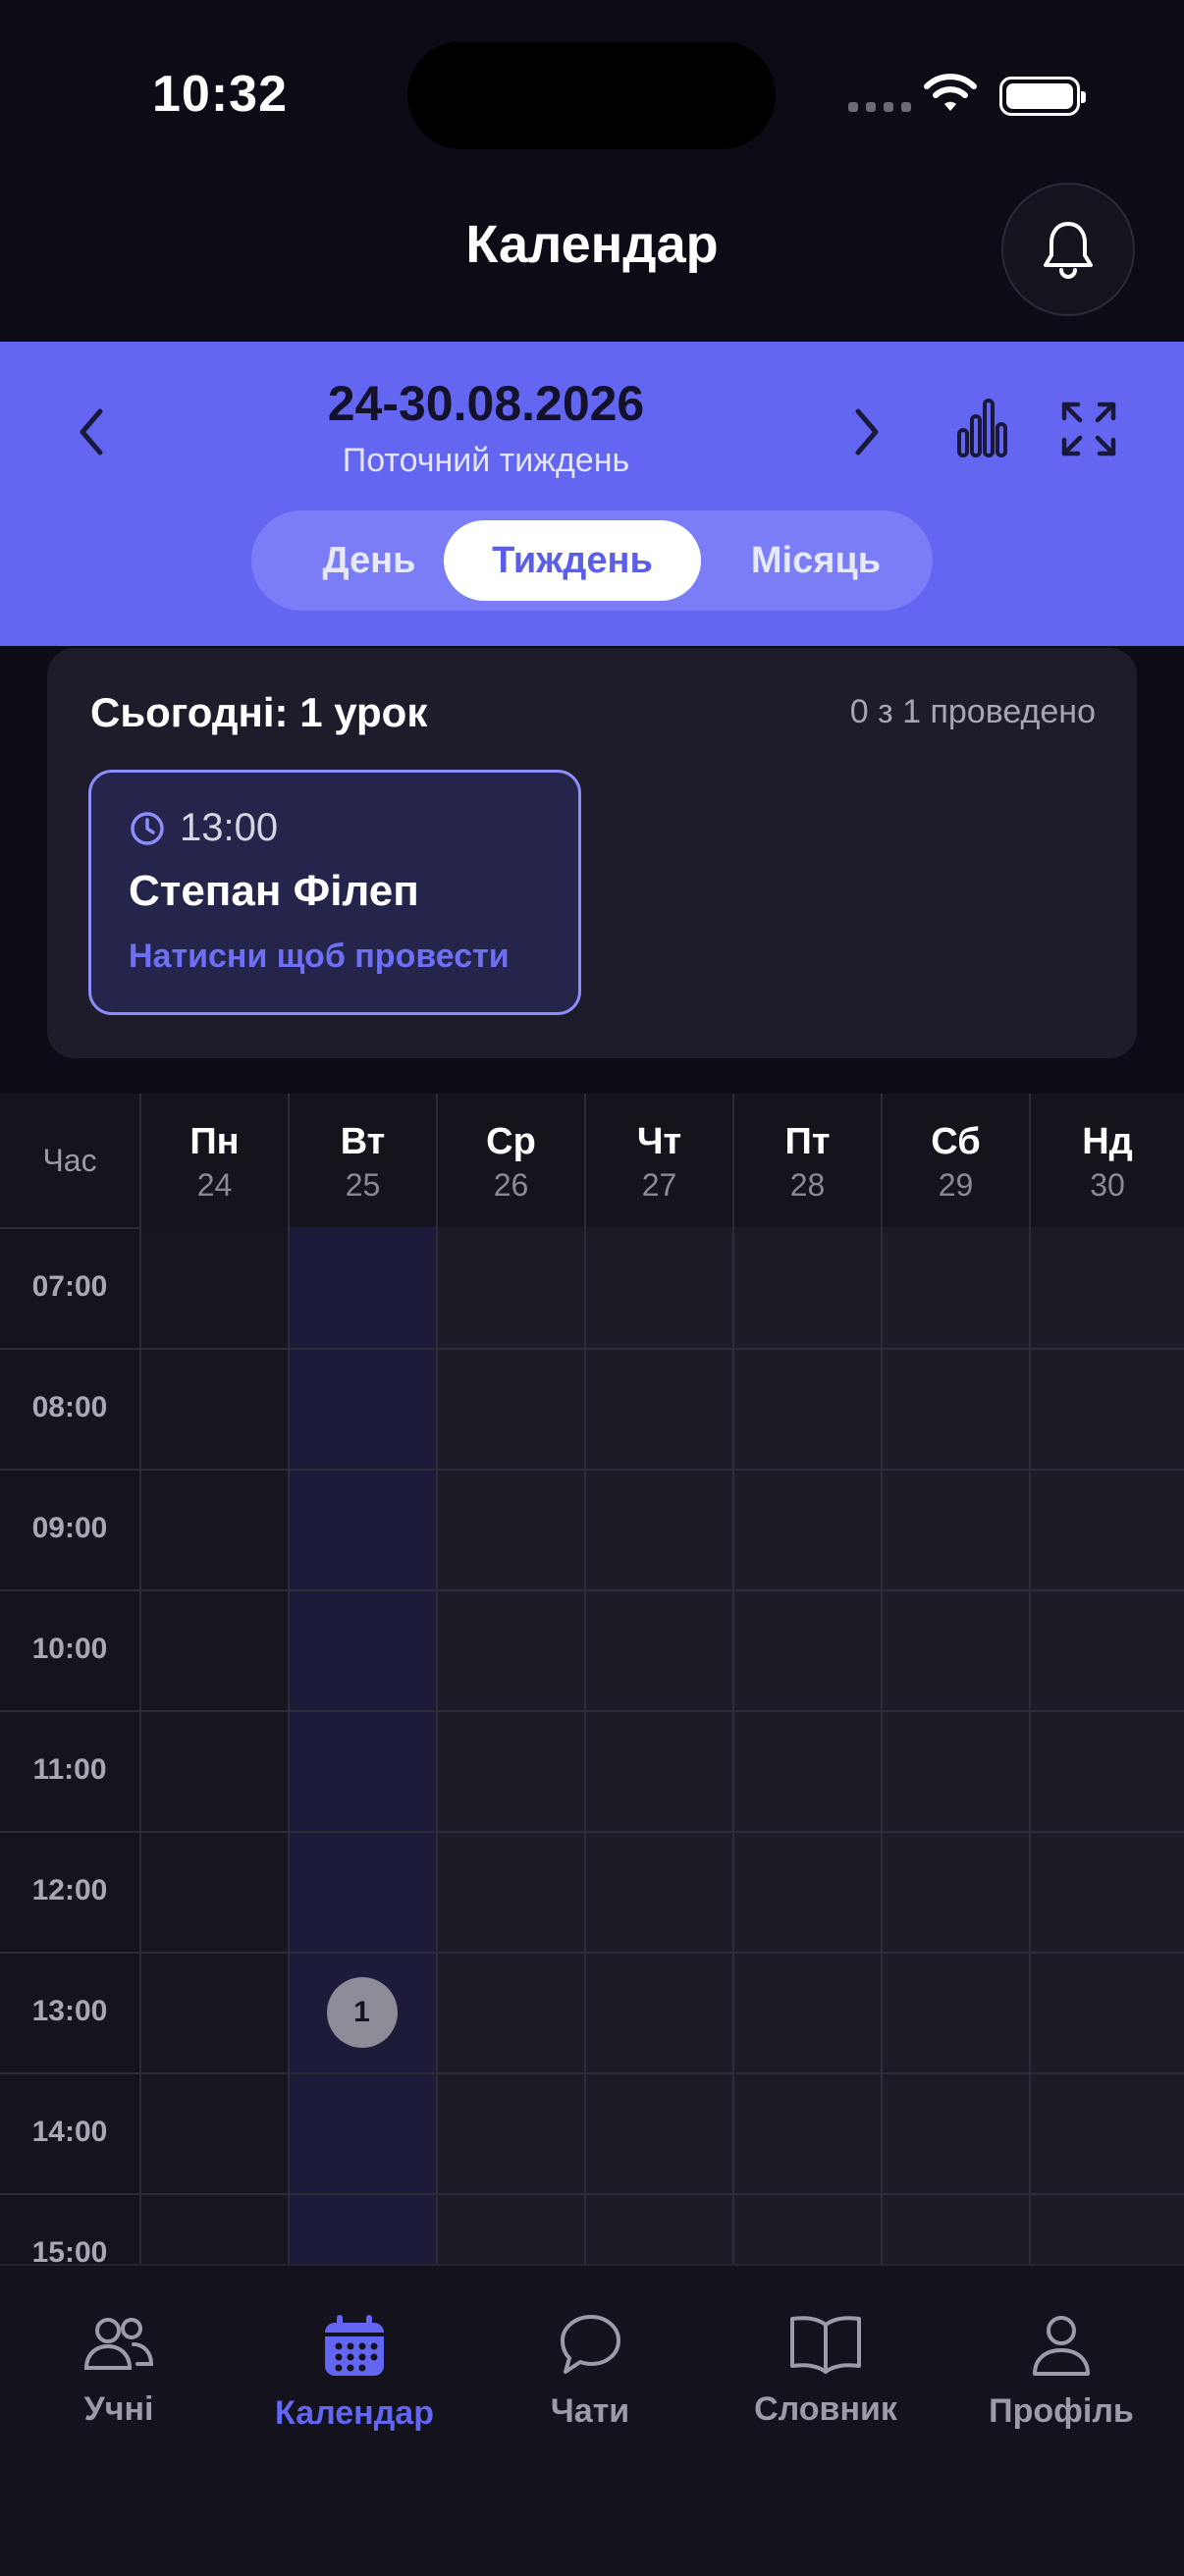  Describe the element at coordinates (319, 956) in the screenshot. I see `lesson-hint: Натисни щоб провести` at that location.